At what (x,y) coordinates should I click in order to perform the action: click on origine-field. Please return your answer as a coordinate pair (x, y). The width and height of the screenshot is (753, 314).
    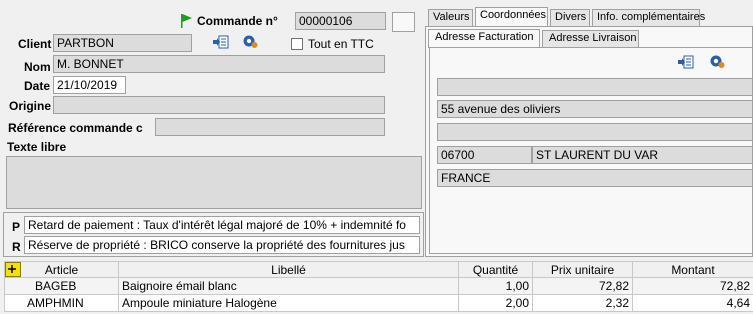
    Looking at the image, I should click on (219, 105).